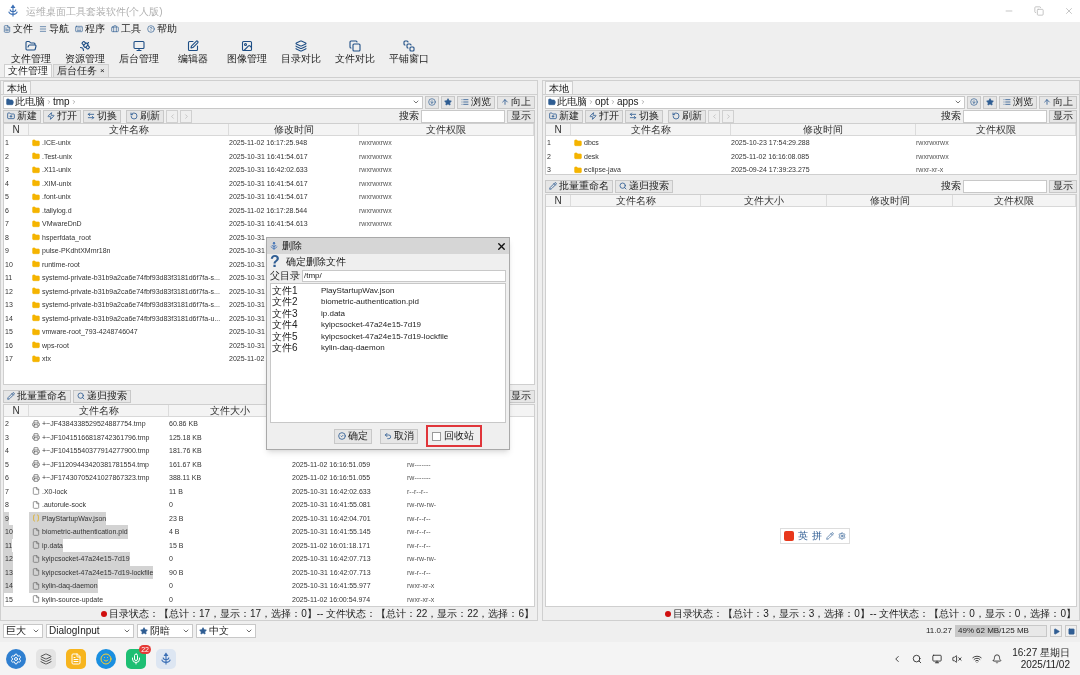  I want to click on launcher-icon, so click(16, 658).